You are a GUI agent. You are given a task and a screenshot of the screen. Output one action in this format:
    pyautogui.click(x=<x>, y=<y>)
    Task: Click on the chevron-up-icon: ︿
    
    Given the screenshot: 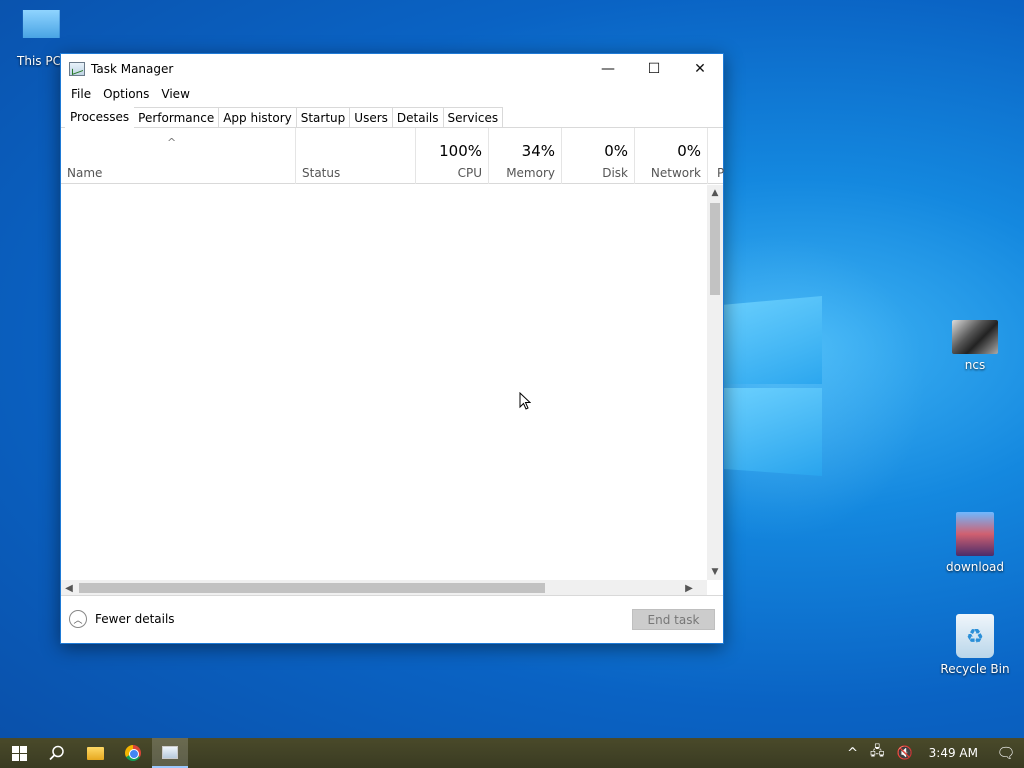 What is the action you would take?
    pyautogui.click(x=78, y=619)
    